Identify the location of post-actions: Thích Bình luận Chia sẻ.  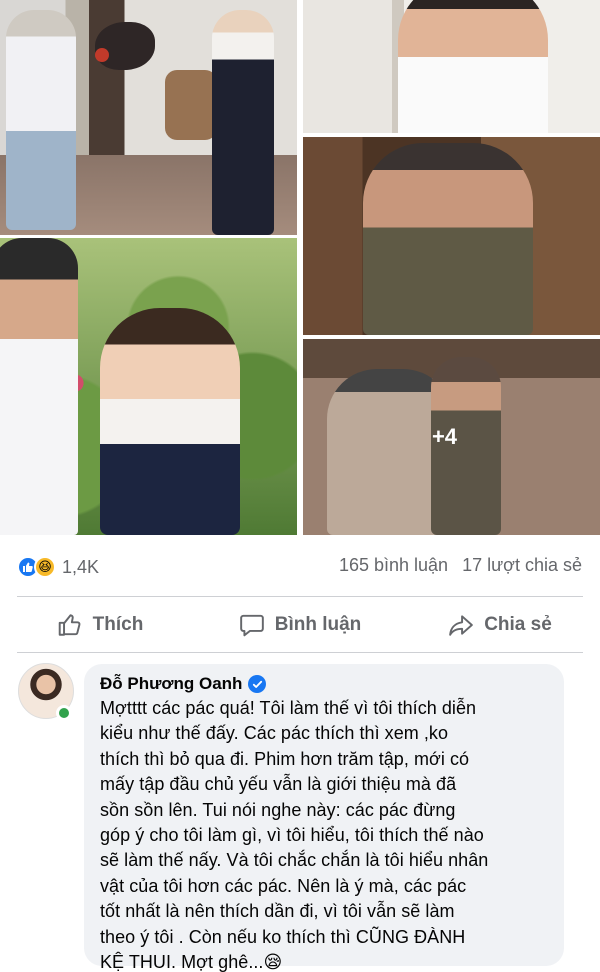
(300, 625).